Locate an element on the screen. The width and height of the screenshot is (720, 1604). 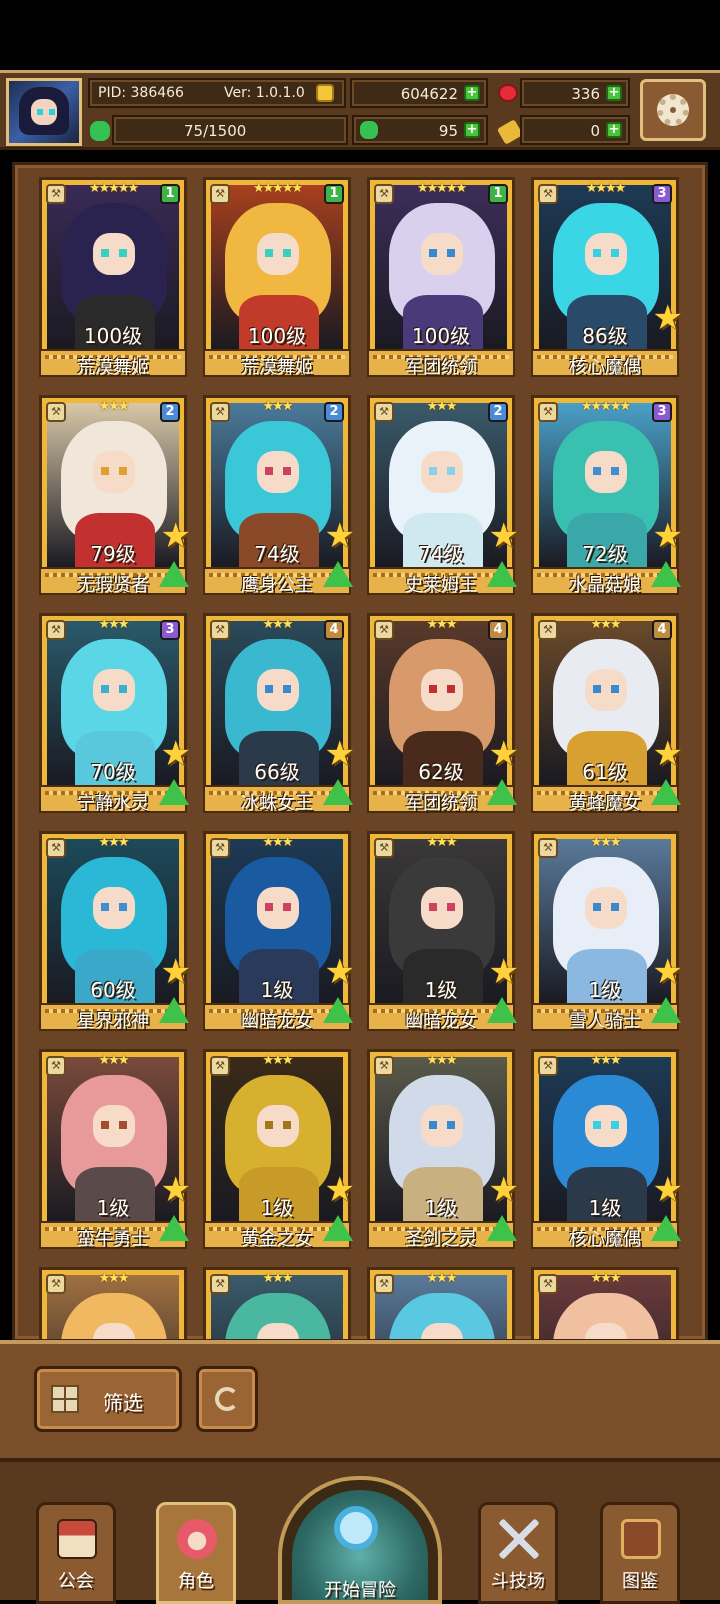
clover-icon is located at coordinates (369, 130).